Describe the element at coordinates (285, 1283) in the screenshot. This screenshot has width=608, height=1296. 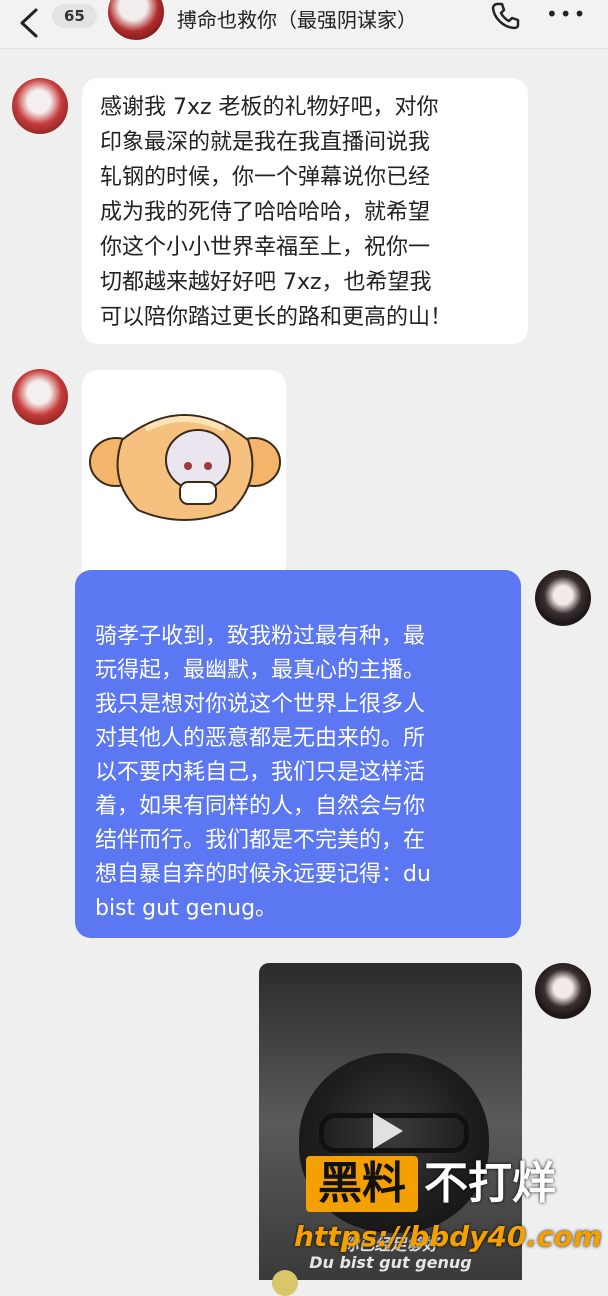
I see `small-avatar` at that location.